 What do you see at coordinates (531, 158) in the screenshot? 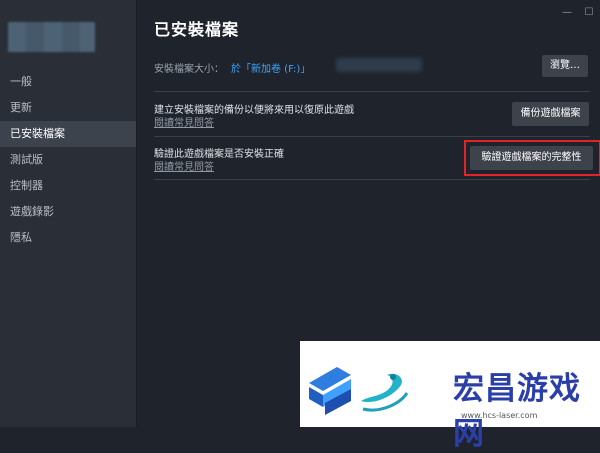
I see `verify-integrity-button: 驗證遊戲檔案的完整性` at bounding box center [531, 158].